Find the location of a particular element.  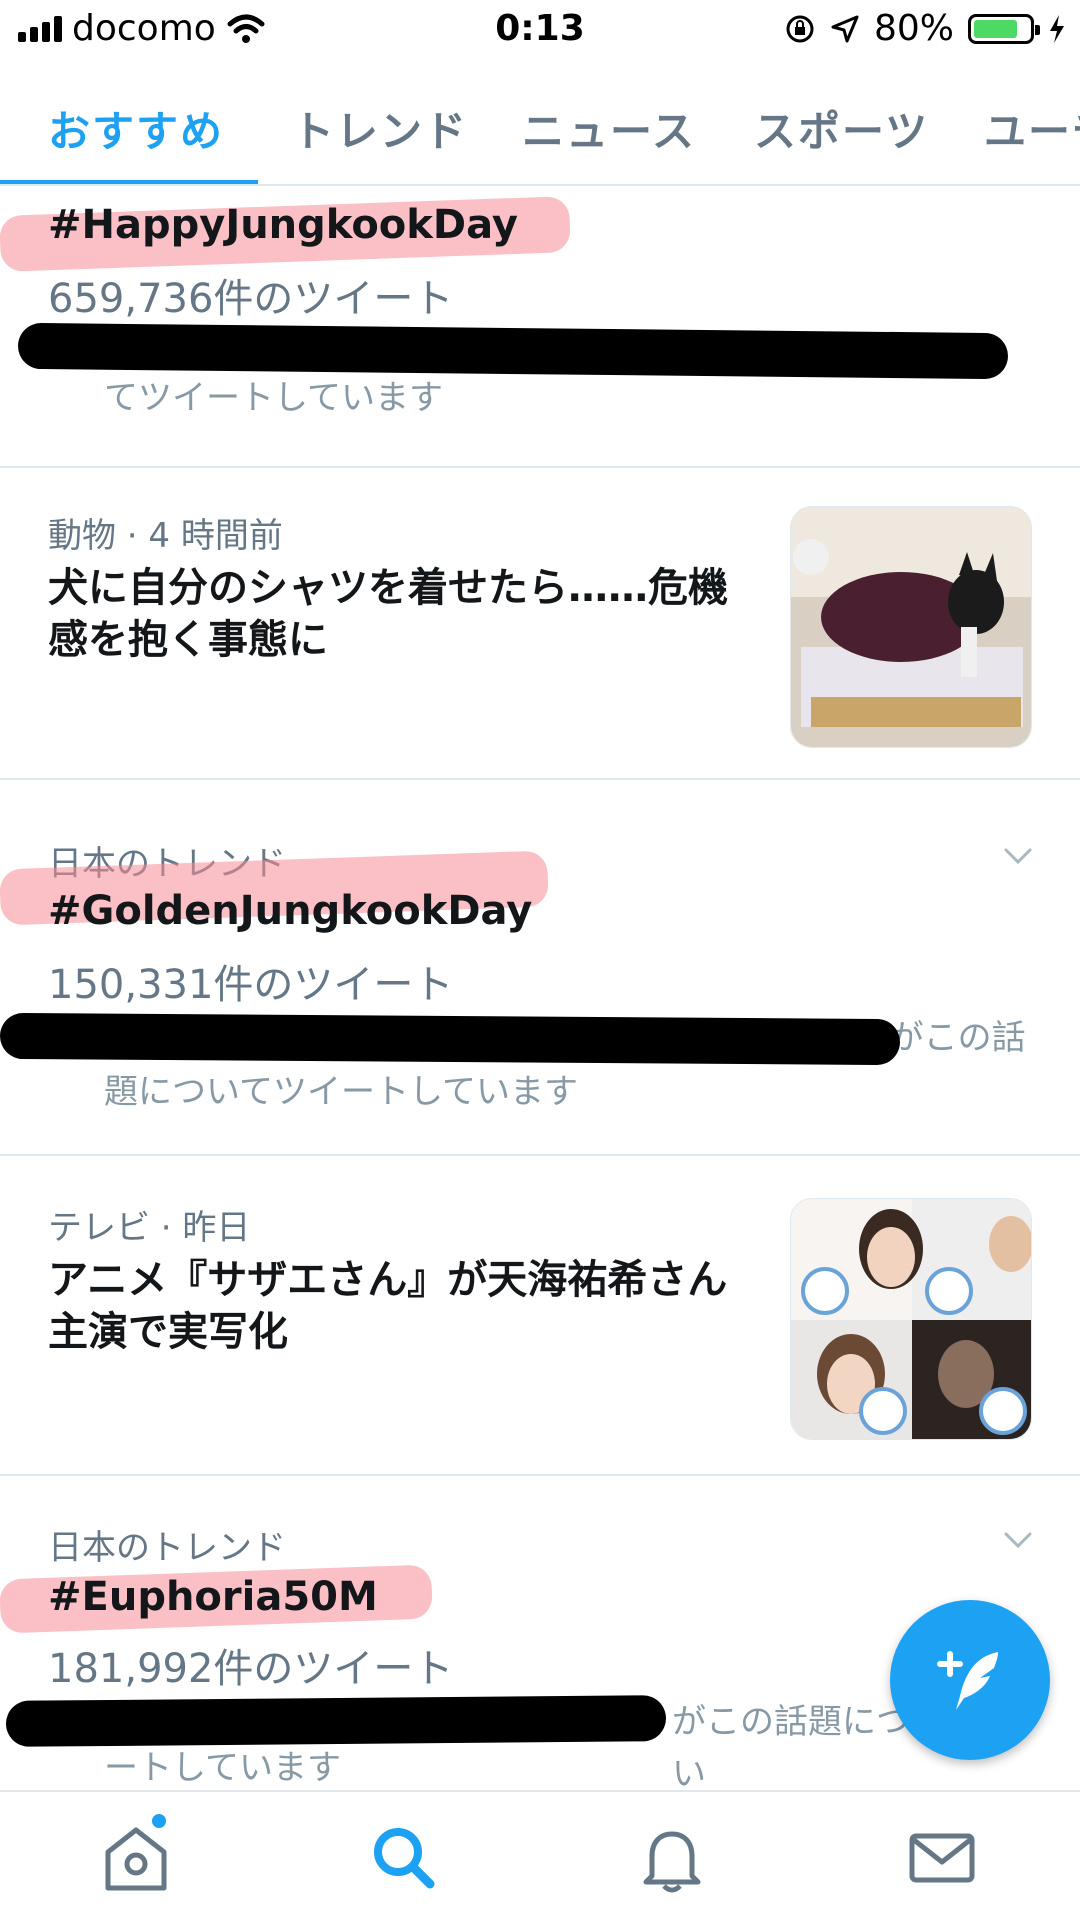

tab-sports: スポーツ is located at coordinates (841, 128).